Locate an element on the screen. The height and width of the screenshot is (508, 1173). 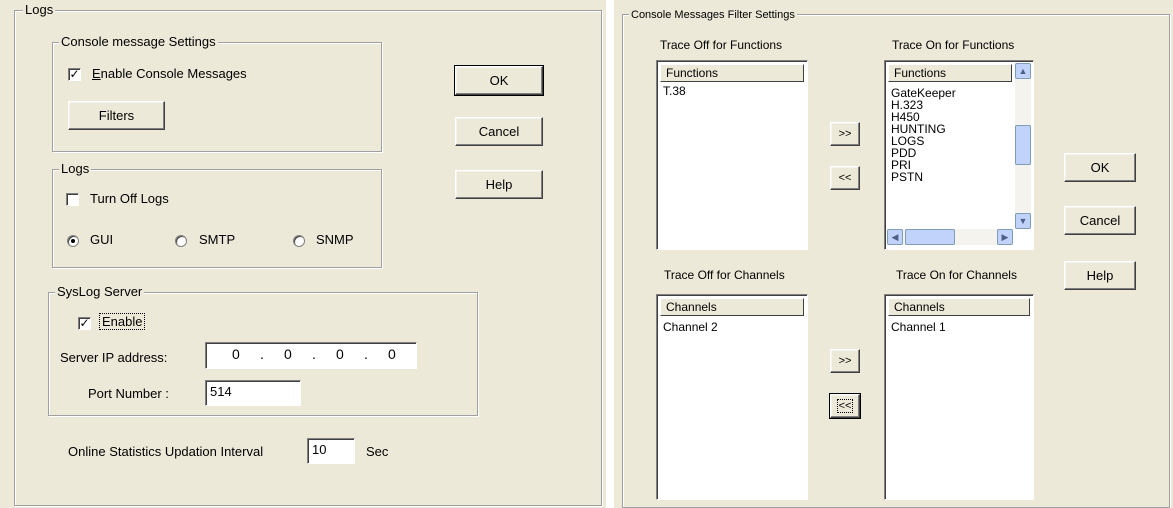
functions-off-header: Functions is located at coordinates (732, 73).